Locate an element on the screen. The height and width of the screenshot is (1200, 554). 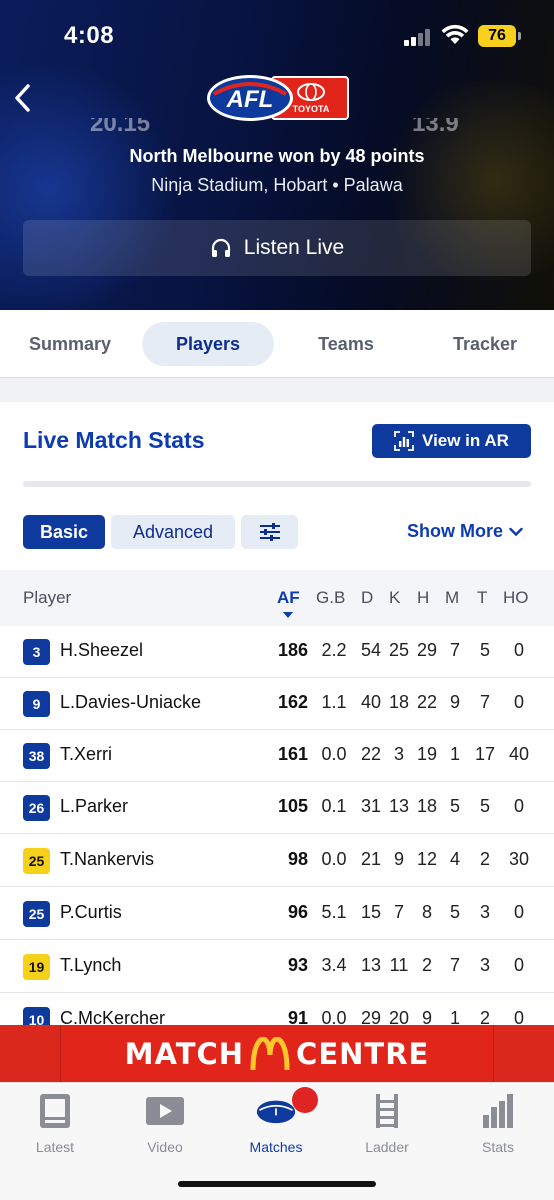
home-score: 20.15 is located at coordinates (120, 127).